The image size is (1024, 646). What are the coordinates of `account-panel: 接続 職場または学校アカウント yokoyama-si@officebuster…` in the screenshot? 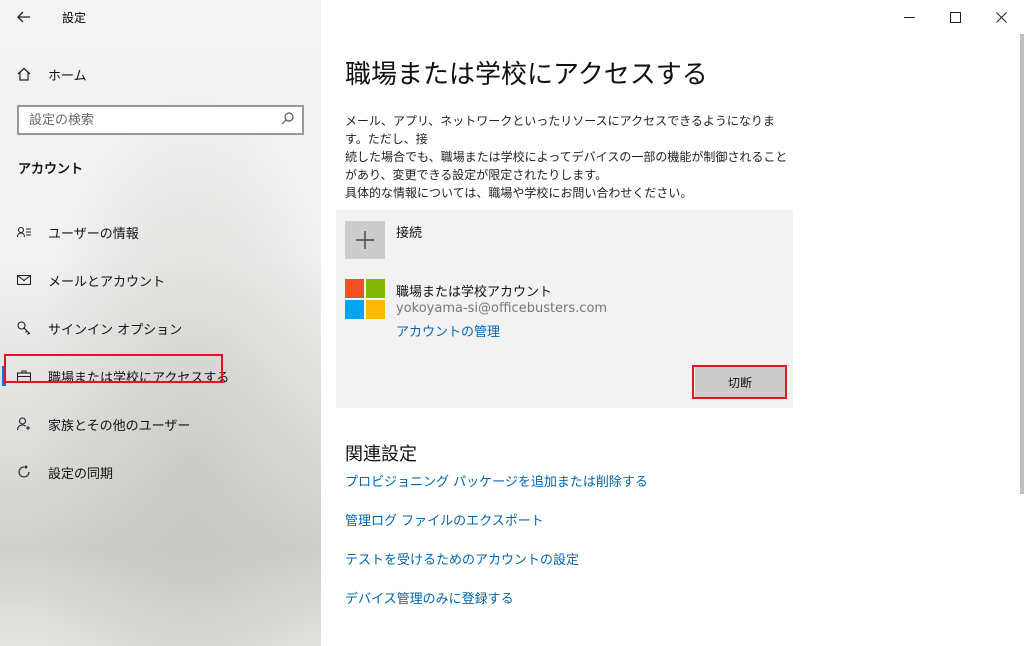 It's located at (564, 309).